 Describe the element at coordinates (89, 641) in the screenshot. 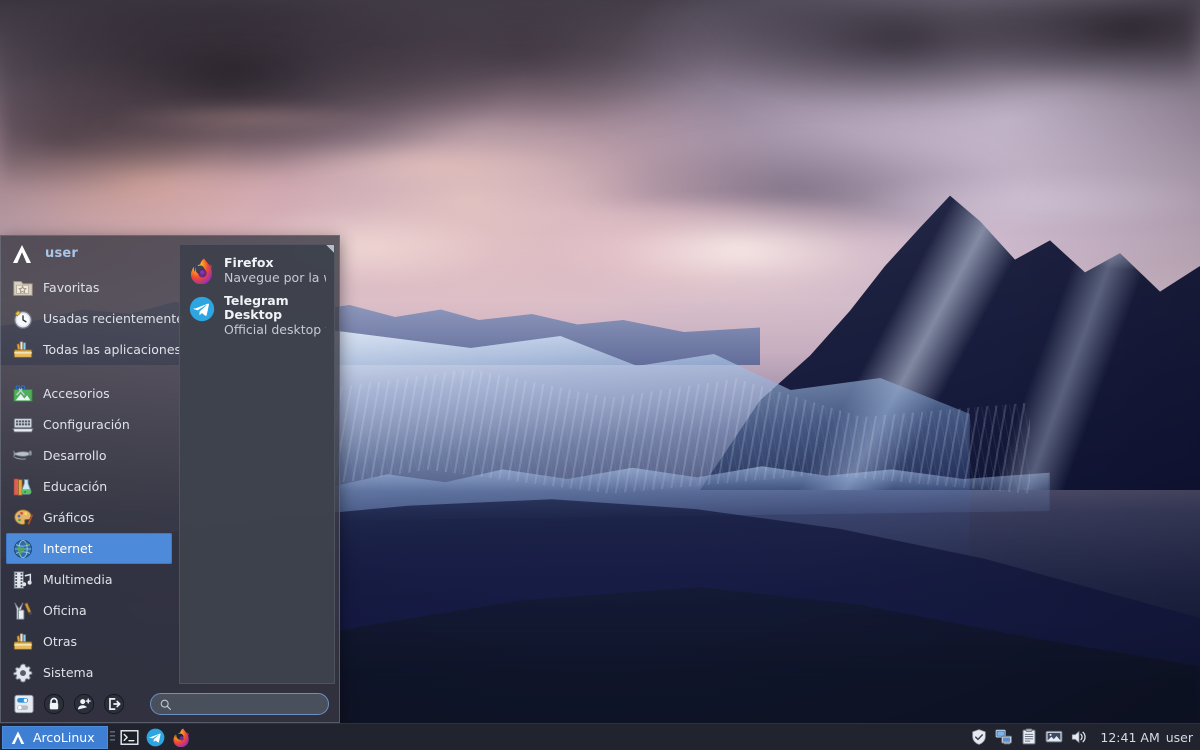

I see `sidebar-item-otras: Otras` at that location.